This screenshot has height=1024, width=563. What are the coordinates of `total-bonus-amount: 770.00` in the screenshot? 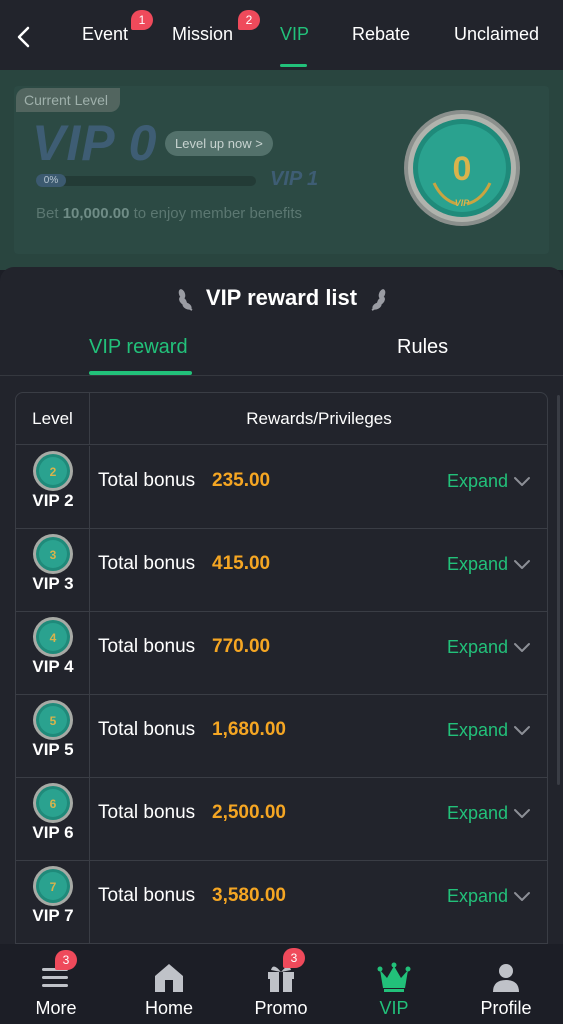 It's located at (241, 646).